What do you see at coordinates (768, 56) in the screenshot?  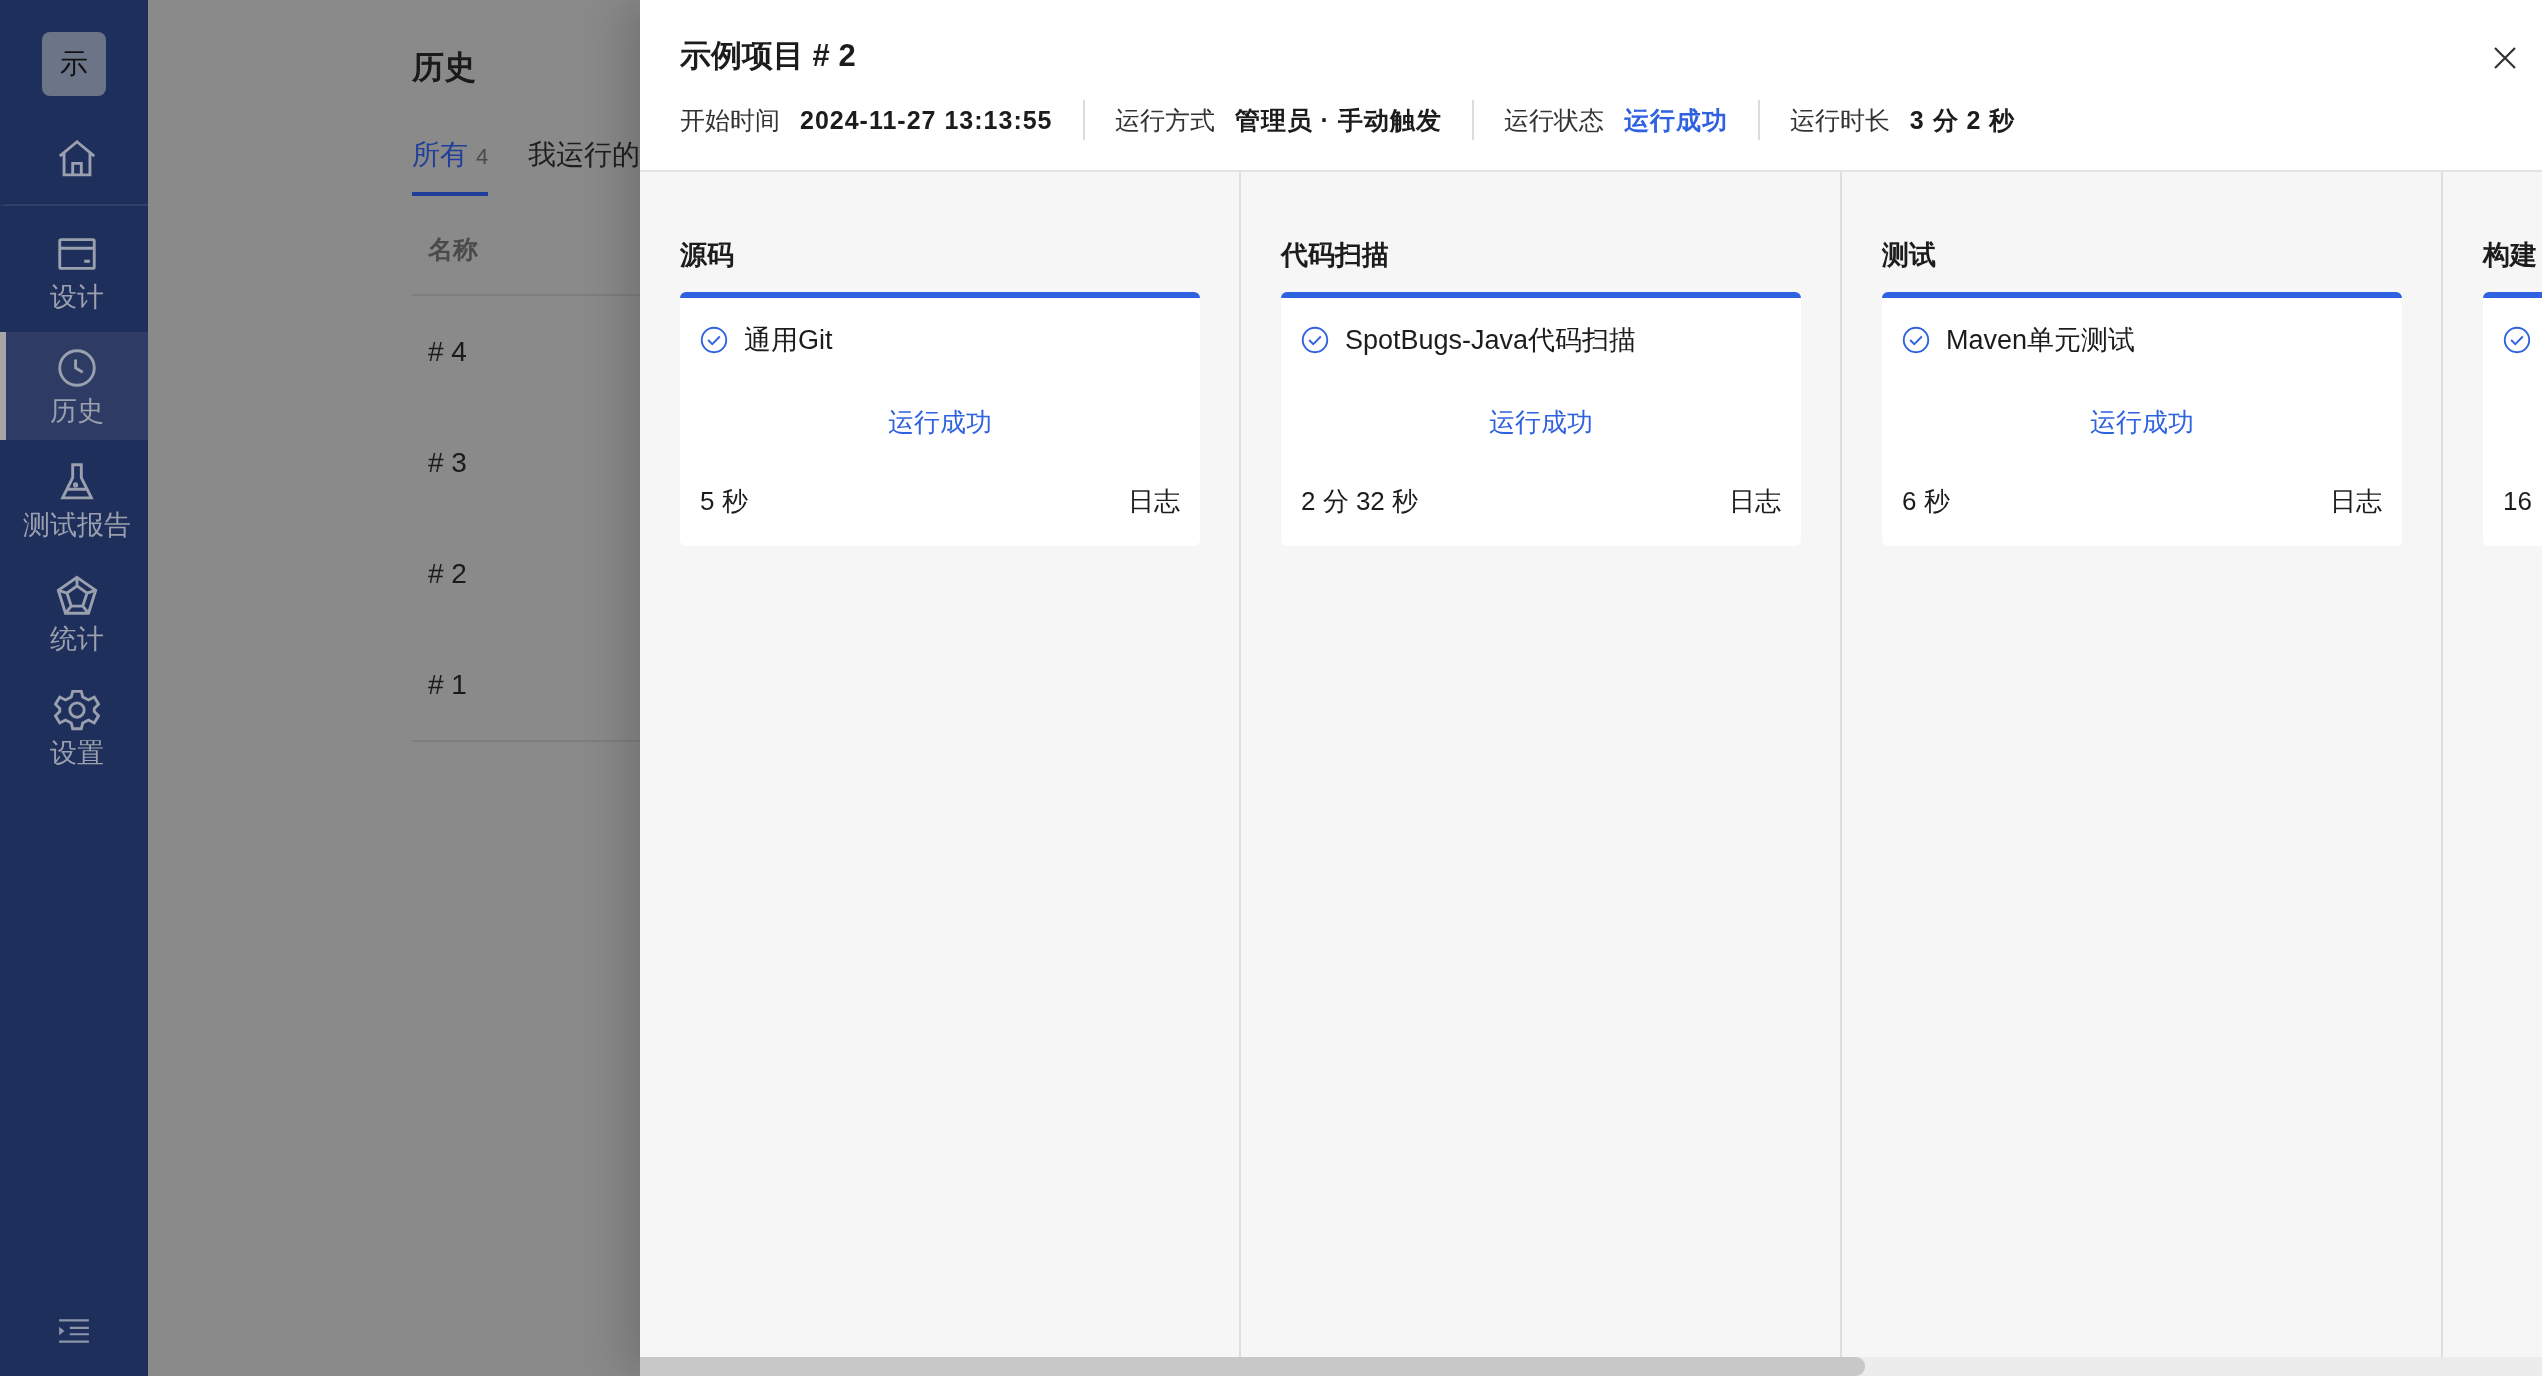 I see `drawer-title: 示例项目 # 2` at bounding box center [768, 56].